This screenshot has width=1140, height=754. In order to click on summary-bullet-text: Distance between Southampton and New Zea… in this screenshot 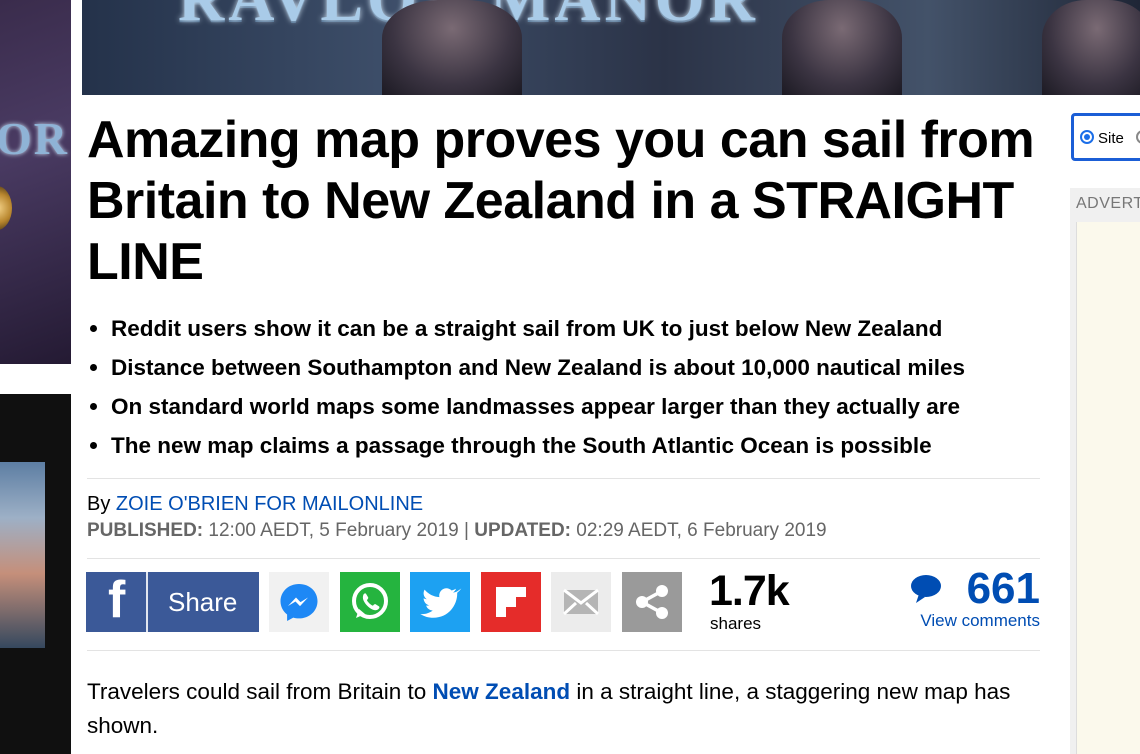, I will do `click(538, 367)`.